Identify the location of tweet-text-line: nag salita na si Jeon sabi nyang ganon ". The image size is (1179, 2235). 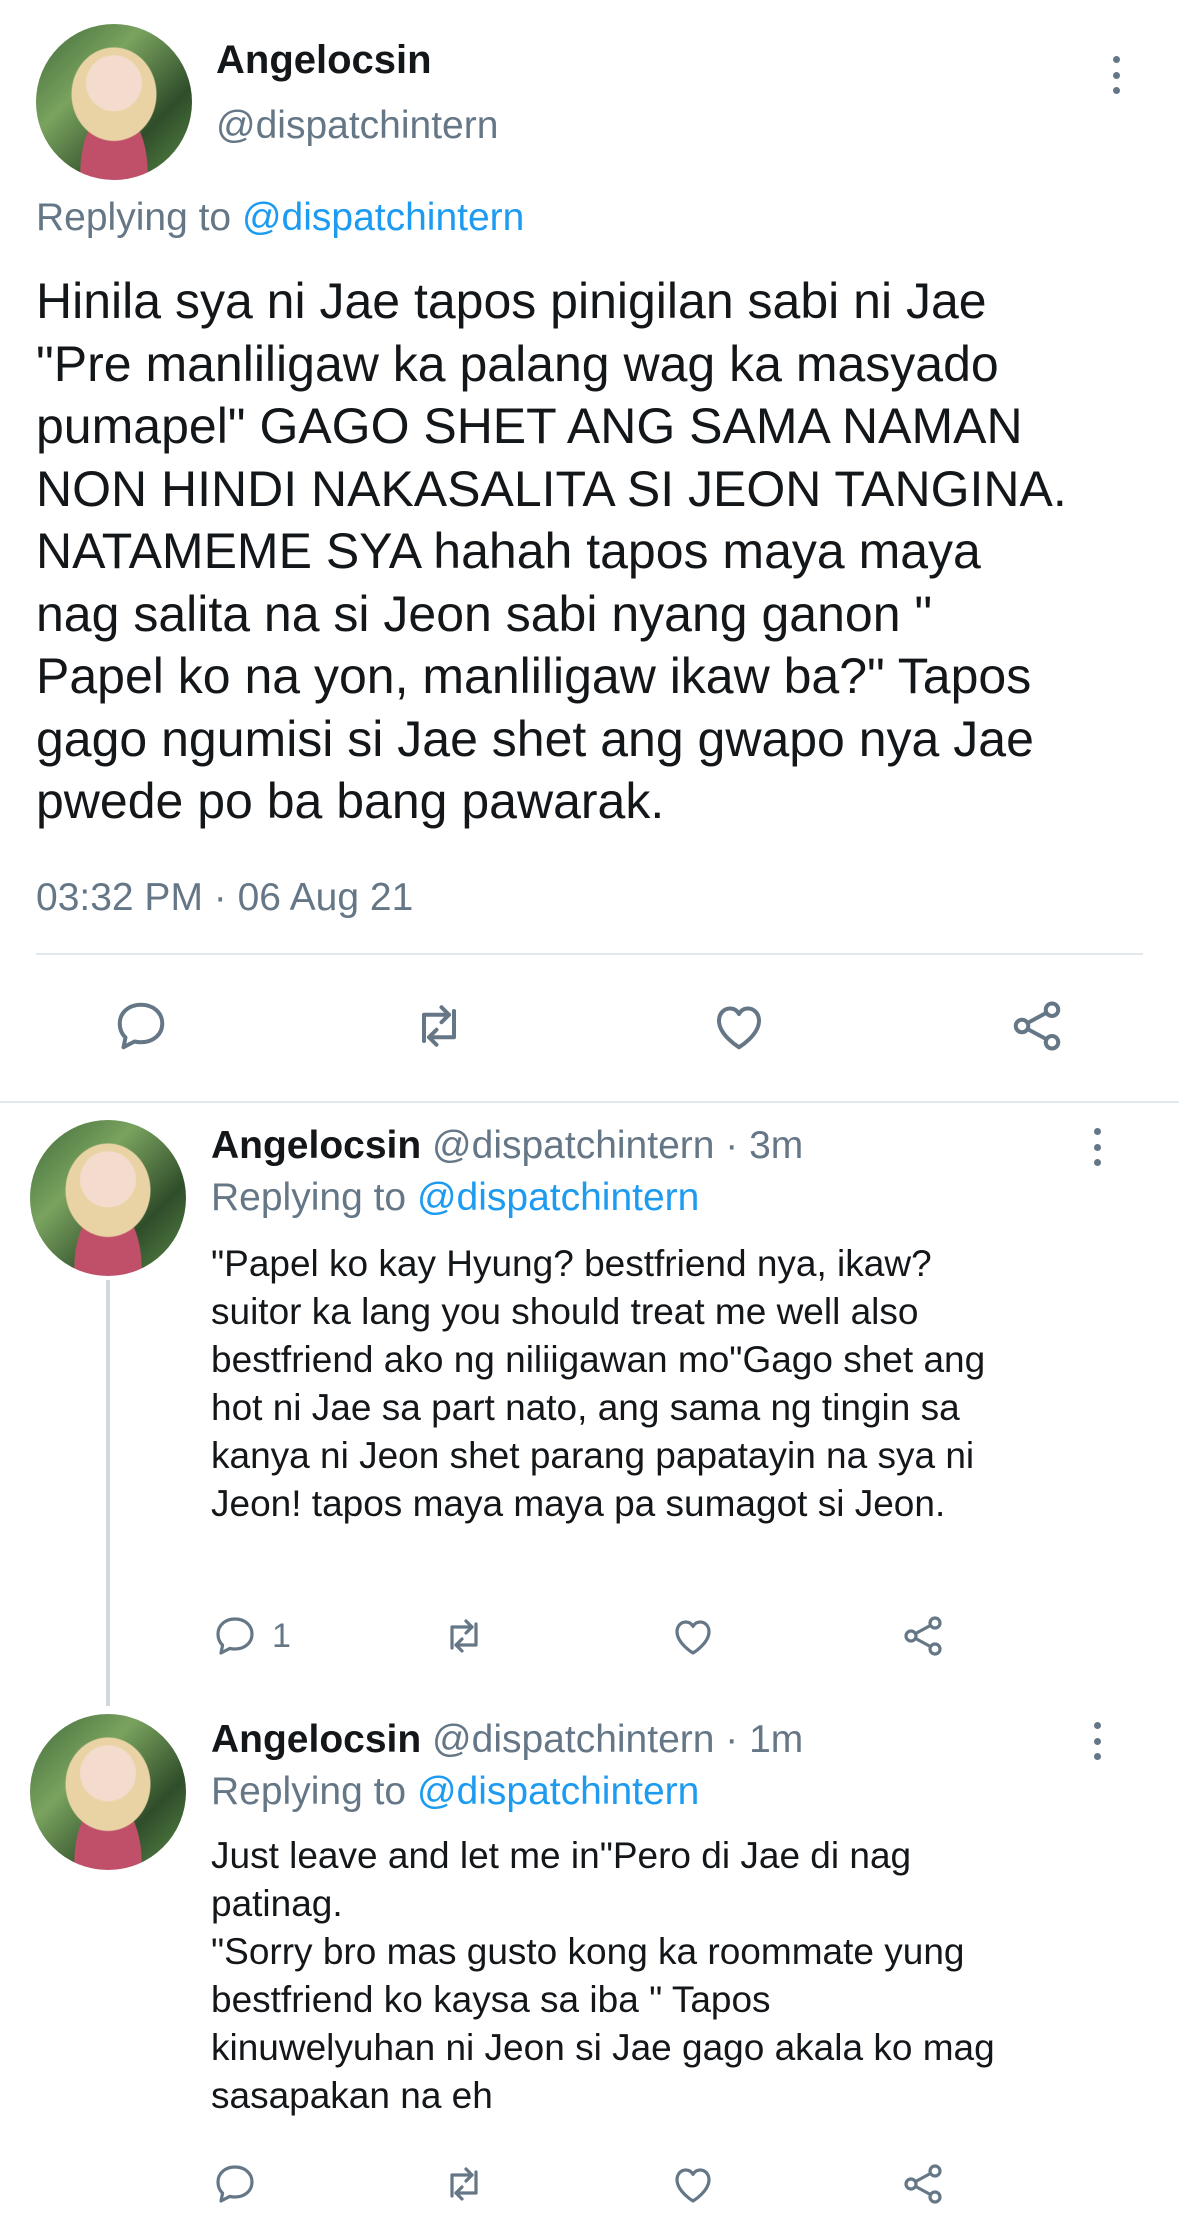
(484, 613).